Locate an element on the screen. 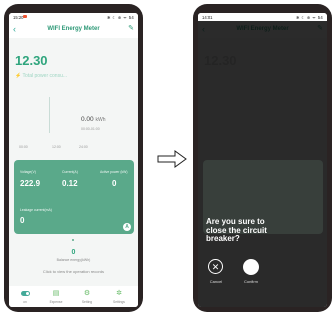 The height and width of the screenshot is (316, 333). expense-icon: ▤ is located at coordinates (56, 293).